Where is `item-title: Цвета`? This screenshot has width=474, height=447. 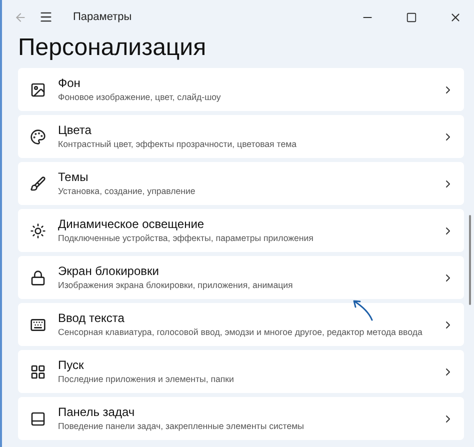
item-title: Цвета is located at coordinates (75, 130).